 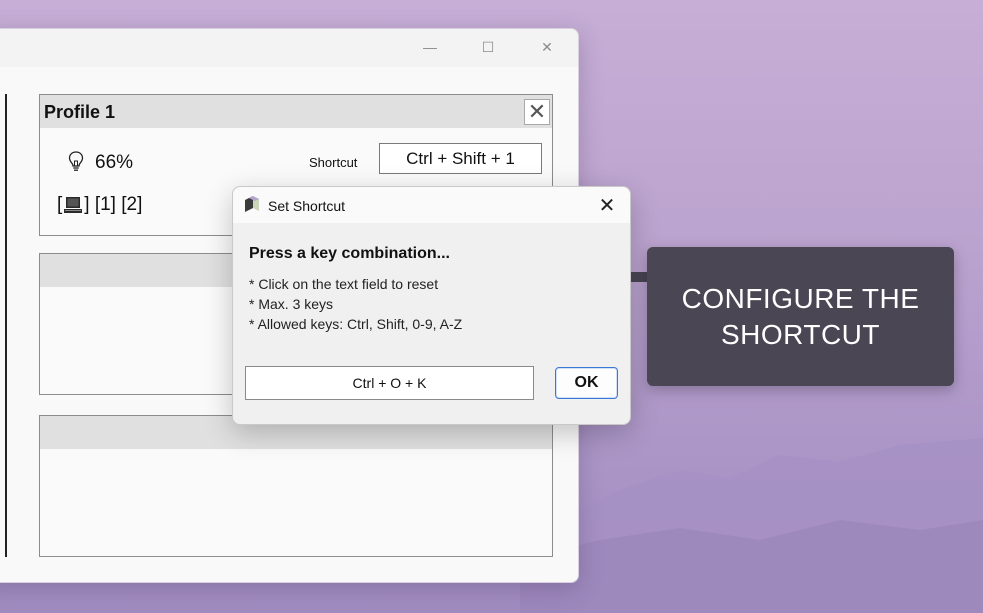 What do you see at coordinates (356, 324) in the screenshot?
I see `hint-allowed-keys: * Allowed keys: Ctrl, Shift, 0-9, A-Z` at bounding box center [356, 324].